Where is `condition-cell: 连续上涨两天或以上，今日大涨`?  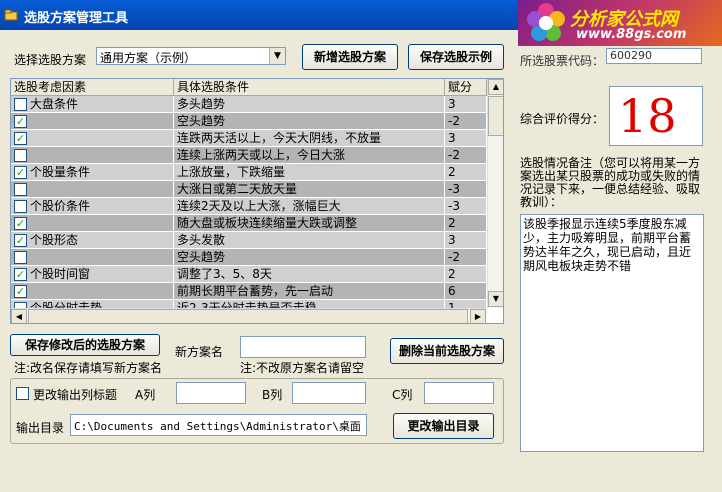 condition-cell: 连续上涨两天或以上，今日大涨 is located at coordinates (309, 155).